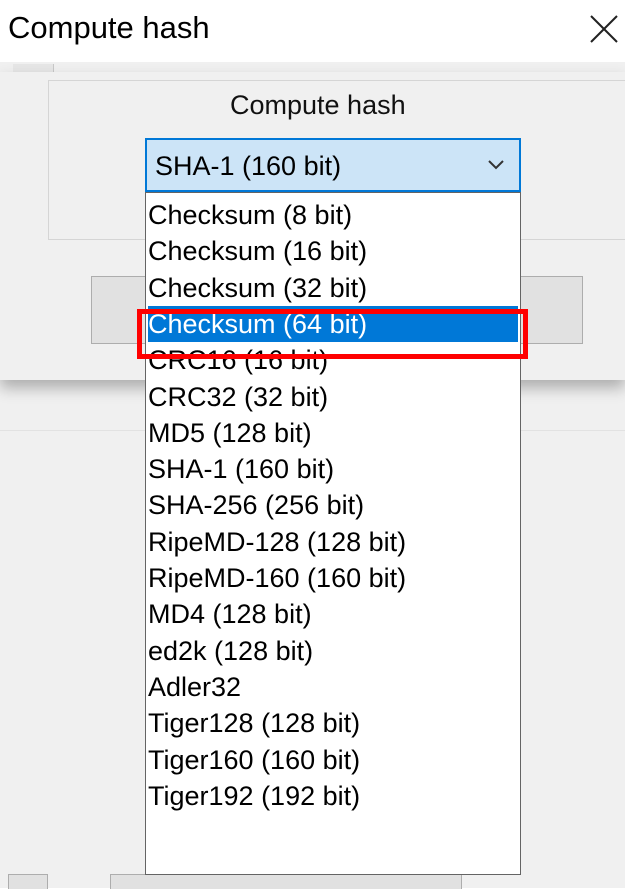 Image resolution: width=625 pixels, height=889 pixels. I want to click on title-bar: Compute hash, so click(312, 31).